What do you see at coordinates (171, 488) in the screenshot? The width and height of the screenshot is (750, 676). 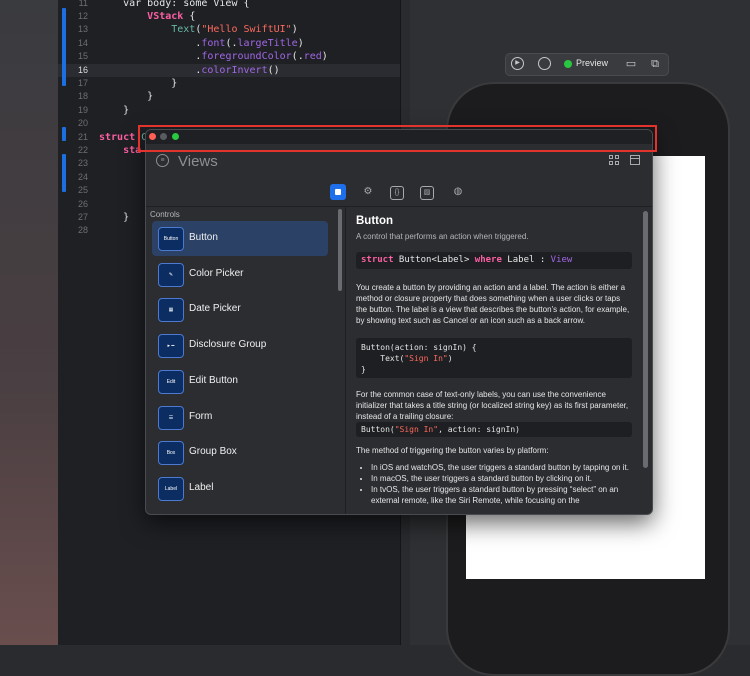 I see `control-icon: Label` at bounding box center [171, 488].